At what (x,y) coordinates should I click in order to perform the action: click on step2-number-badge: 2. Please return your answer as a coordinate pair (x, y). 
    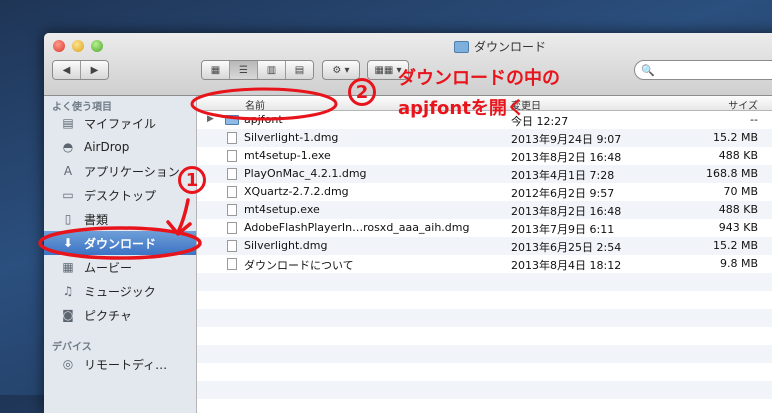
    Looking at the image, I should click on (362, 92).